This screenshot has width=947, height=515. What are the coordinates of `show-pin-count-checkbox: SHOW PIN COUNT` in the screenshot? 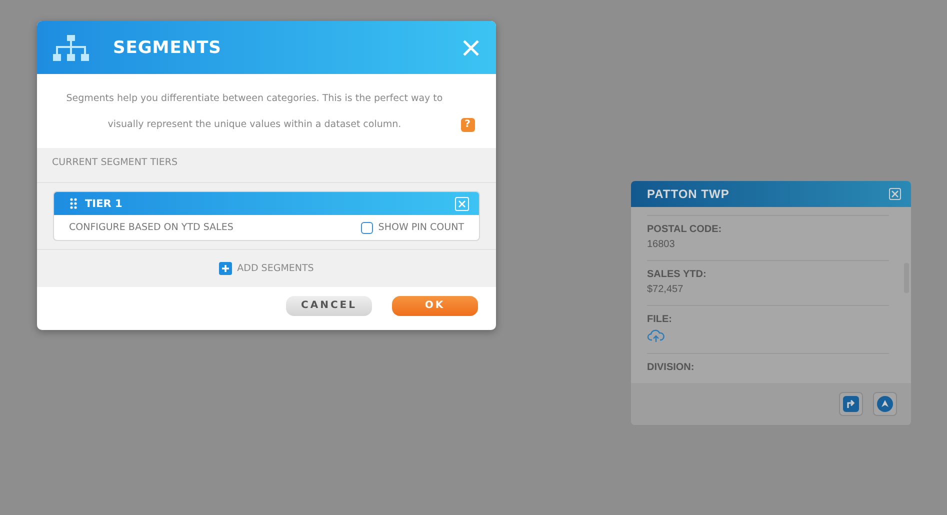 It's located at (412, 228).